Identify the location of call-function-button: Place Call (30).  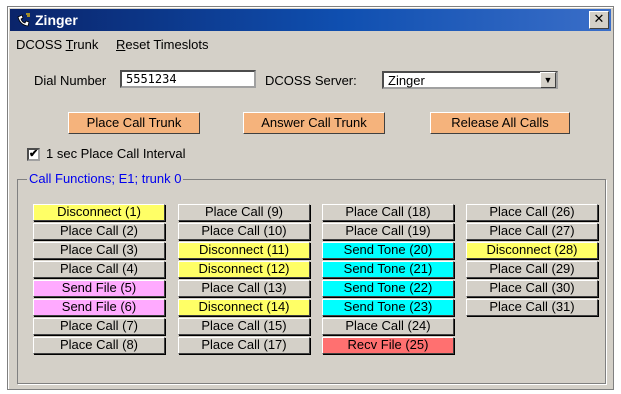
(532, 288).